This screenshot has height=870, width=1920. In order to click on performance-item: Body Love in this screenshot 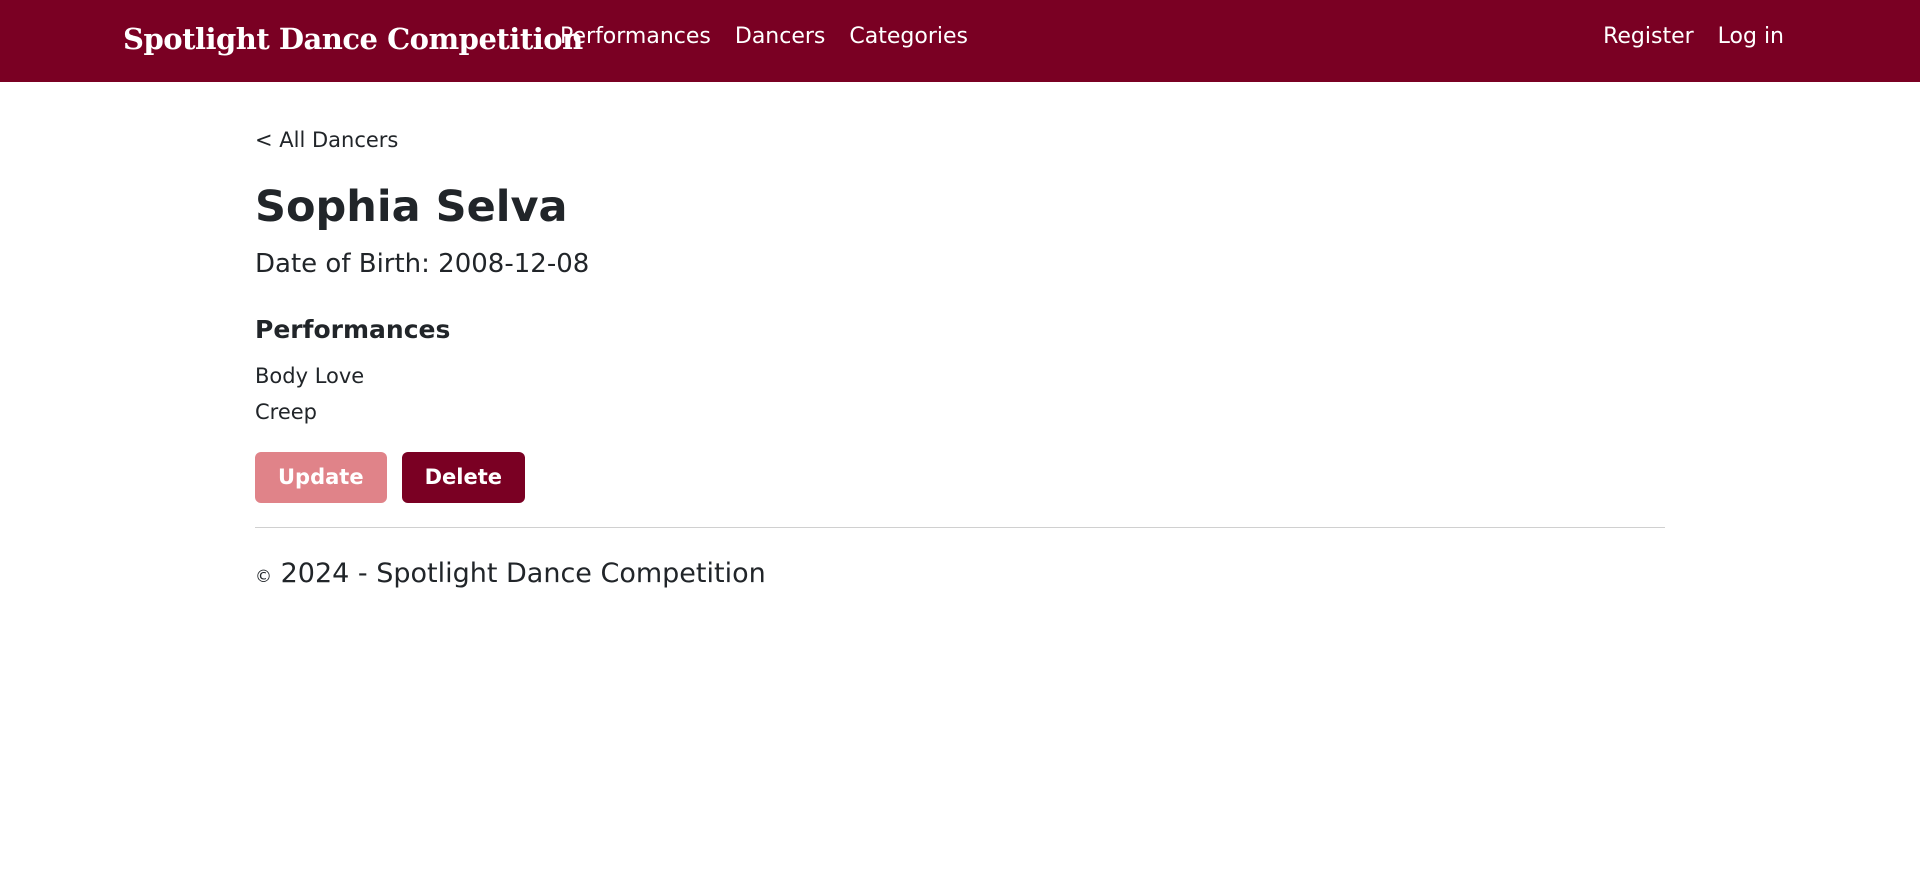, I will do `click(310, 375)`.